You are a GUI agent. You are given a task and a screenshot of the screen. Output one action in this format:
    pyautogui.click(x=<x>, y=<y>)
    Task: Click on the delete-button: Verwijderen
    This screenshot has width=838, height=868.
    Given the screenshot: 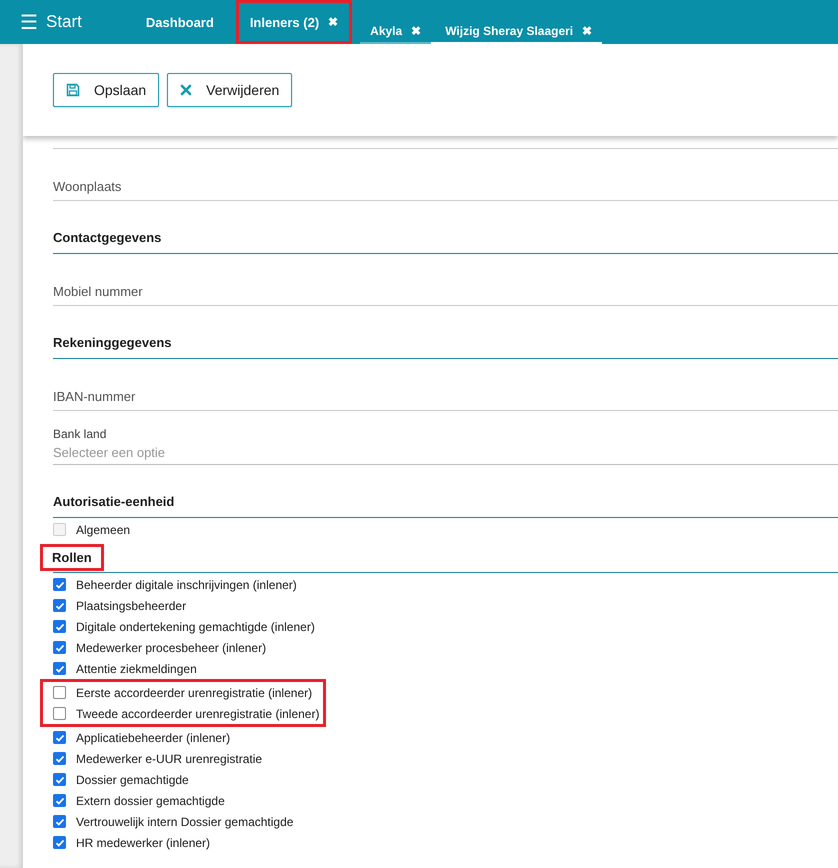 What is the action you would take?
    pyautogui.click(x=229, y=90)
    